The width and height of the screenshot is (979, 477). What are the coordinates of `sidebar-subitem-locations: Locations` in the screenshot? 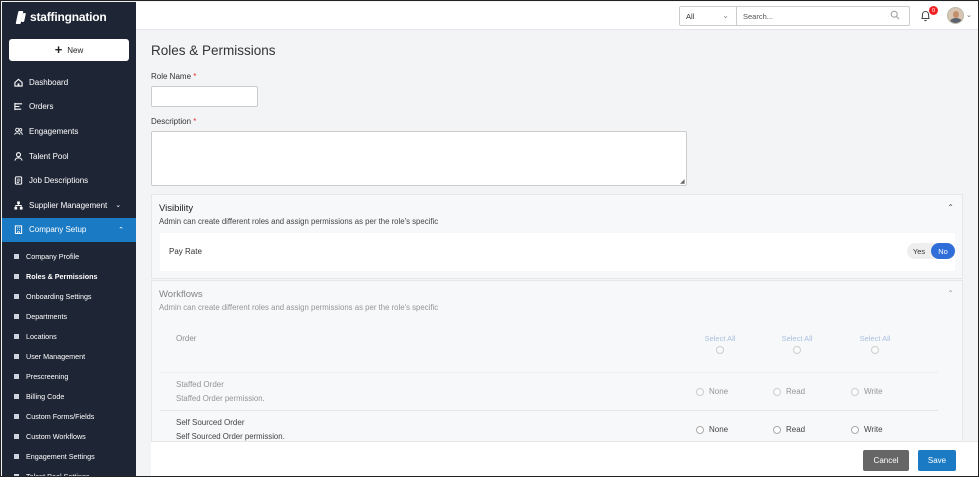 It's located at (69, 336).